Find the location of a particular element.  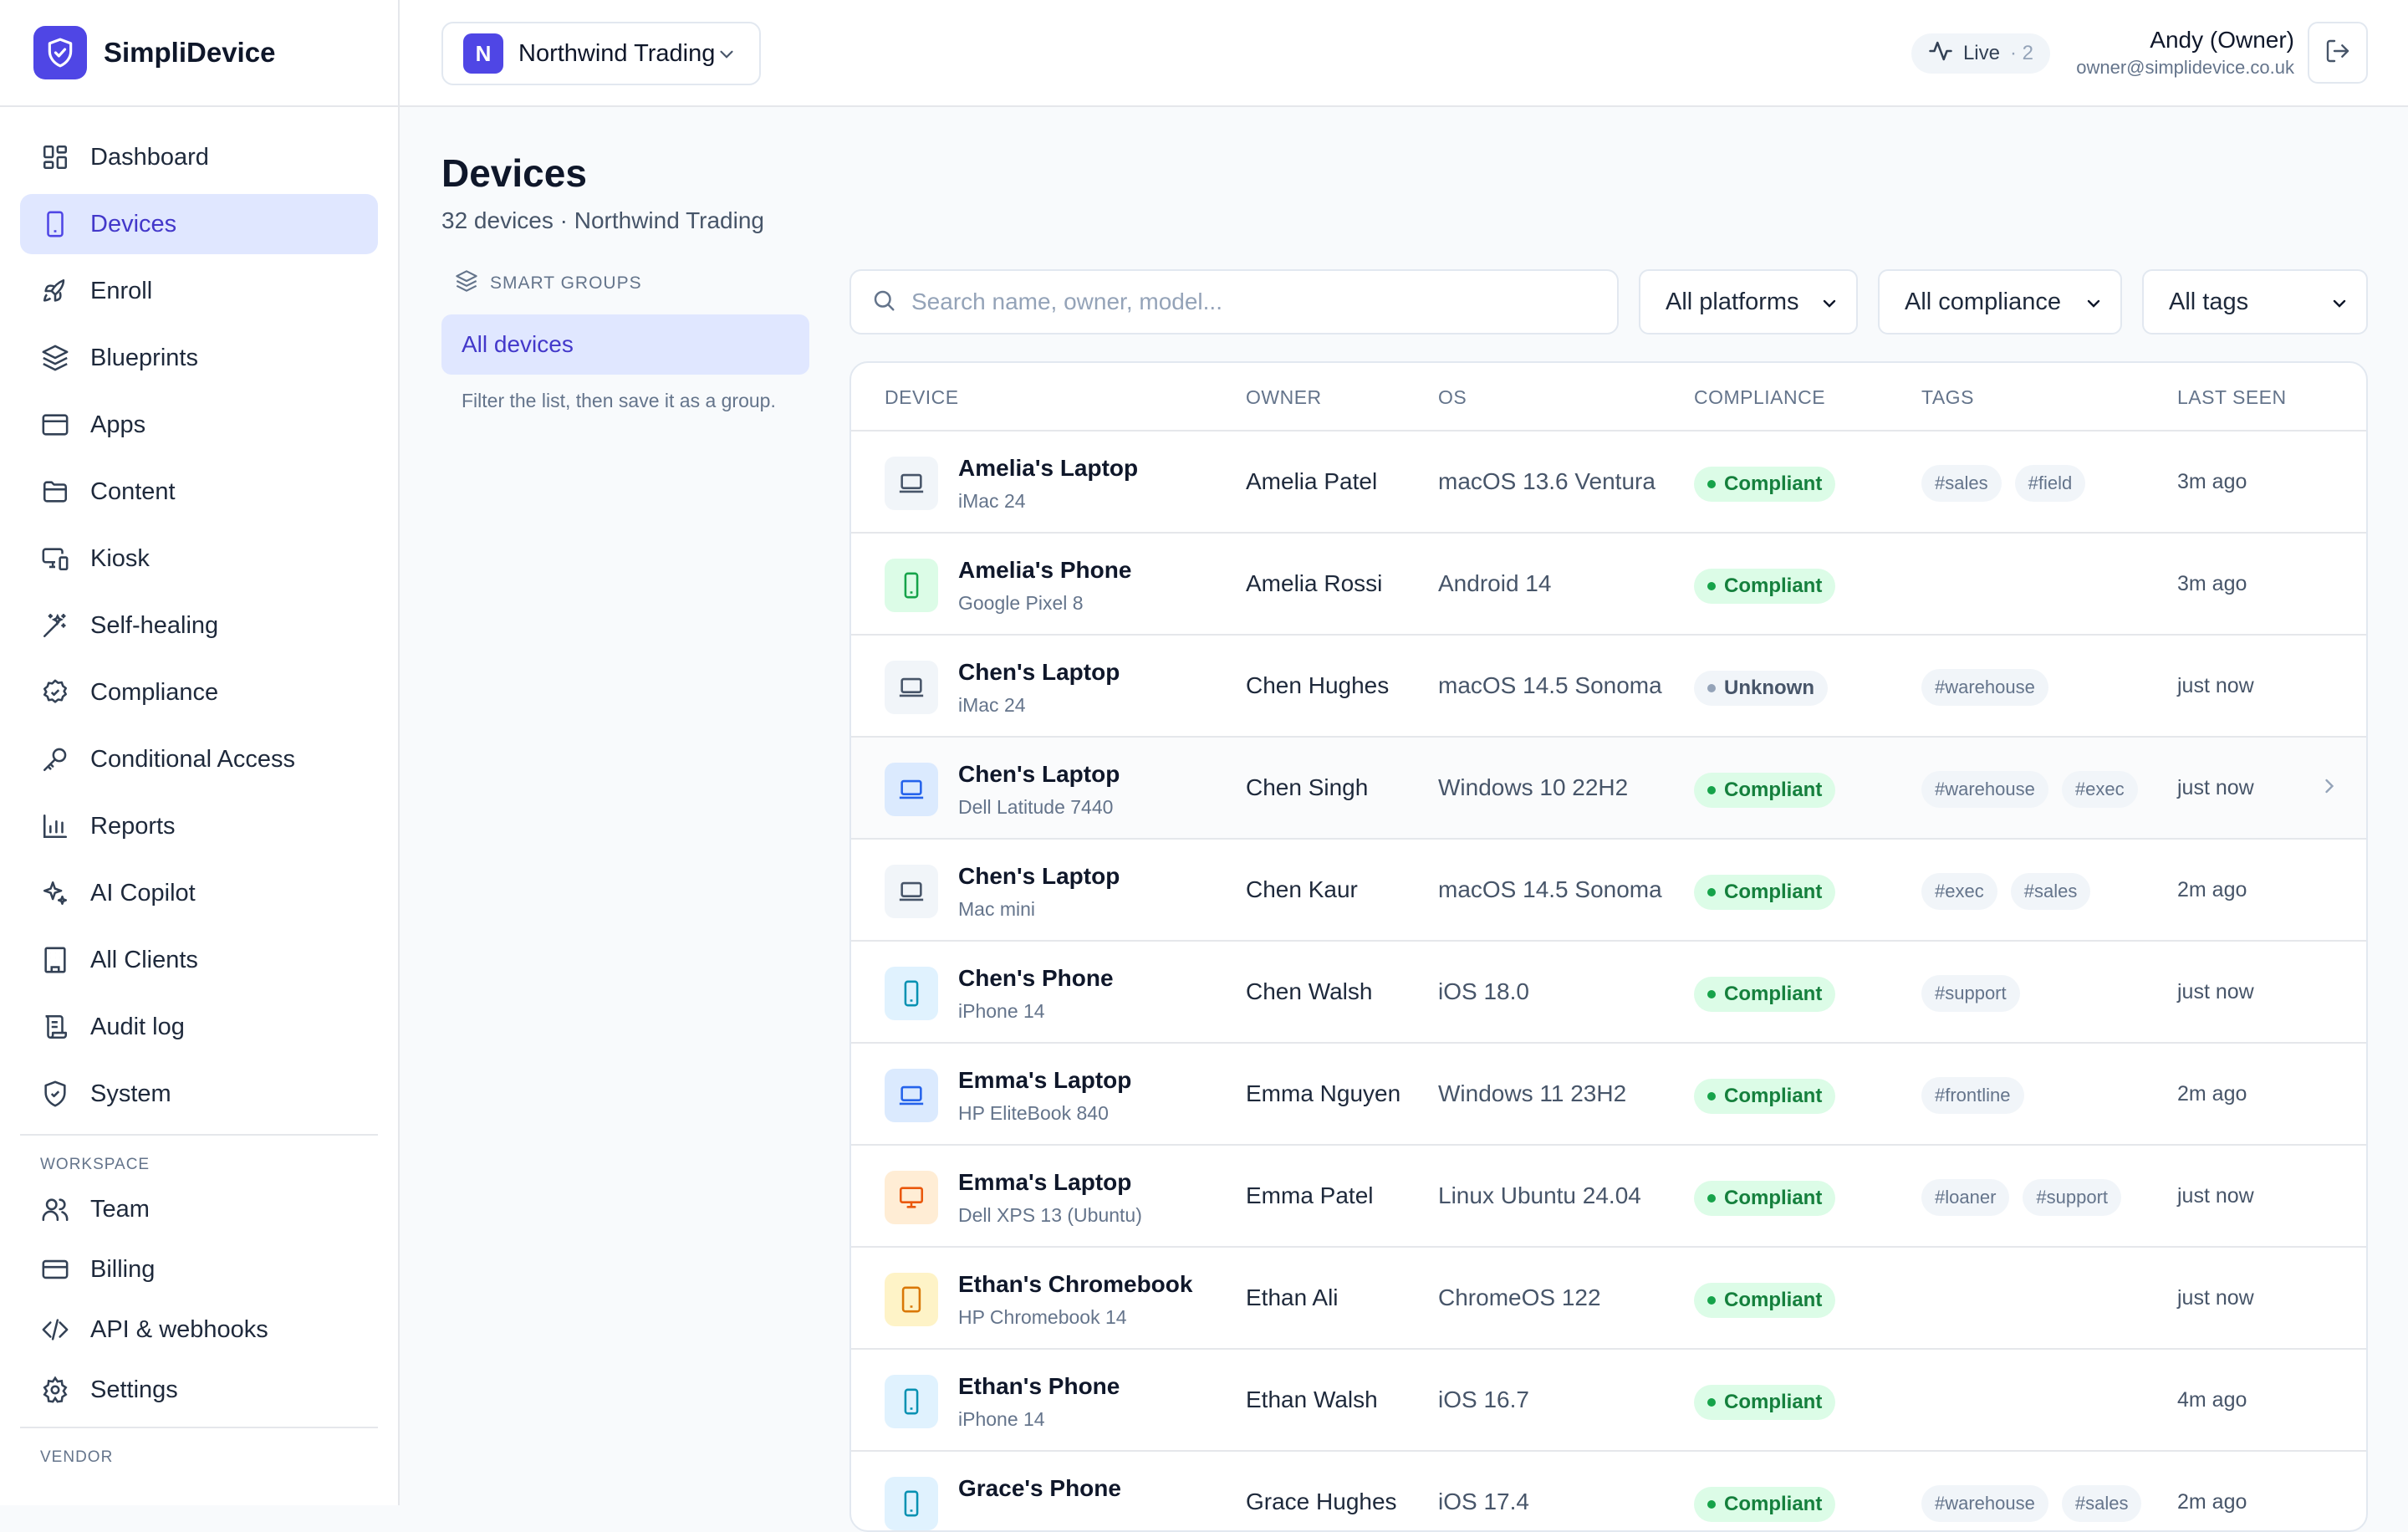

last-seen: 3m ago is located at coordinates (2212, 583).